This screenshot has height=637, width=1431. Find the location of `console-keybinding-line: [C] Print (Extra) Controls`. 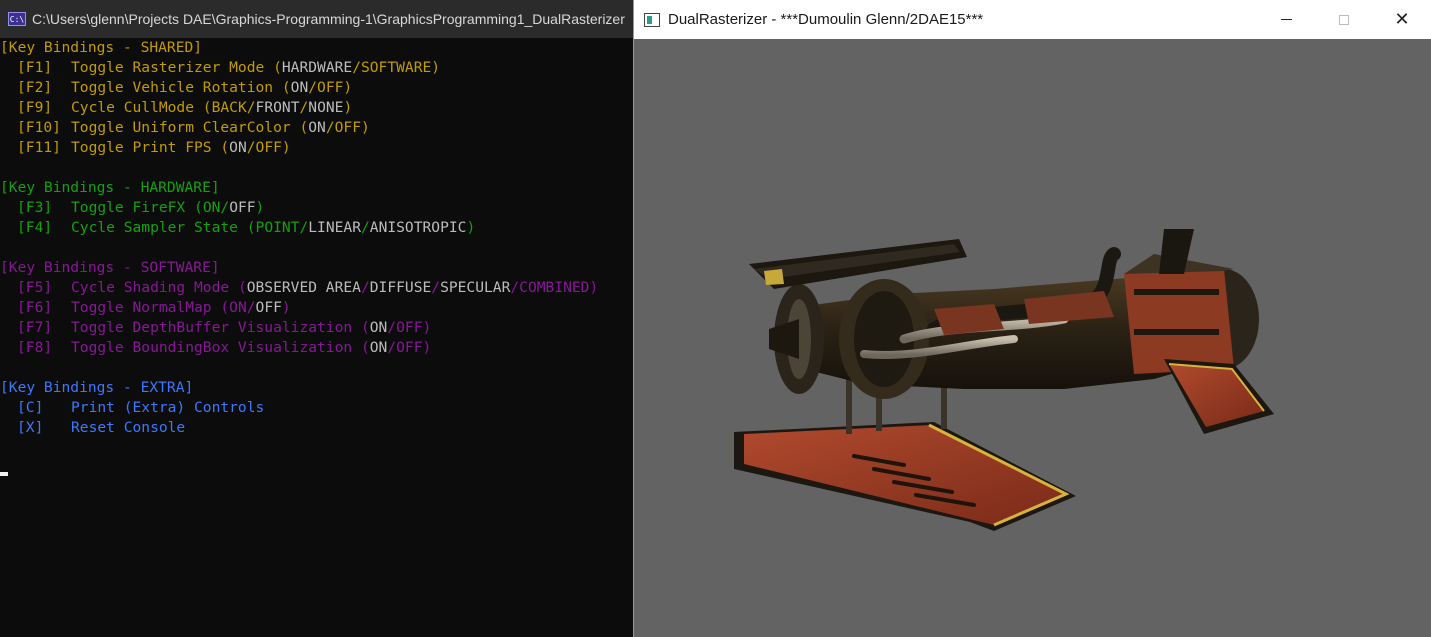

console-keybinding-line: [C] Print (Extra) Controls is located at coordinates (316, 408).